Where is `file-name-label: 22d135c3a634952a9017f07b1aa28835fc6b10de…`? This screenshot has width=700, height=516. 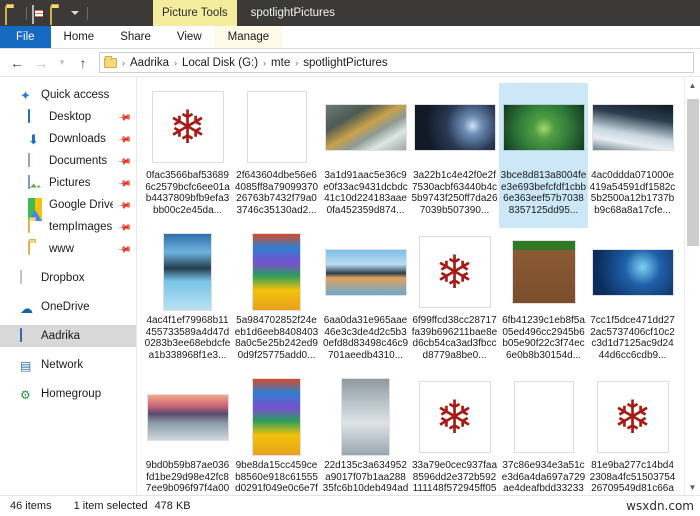 file-name-label: 22d135c3a634952a9017f07b1aa28835fc6b10de… is located at coordinates (365, 477).